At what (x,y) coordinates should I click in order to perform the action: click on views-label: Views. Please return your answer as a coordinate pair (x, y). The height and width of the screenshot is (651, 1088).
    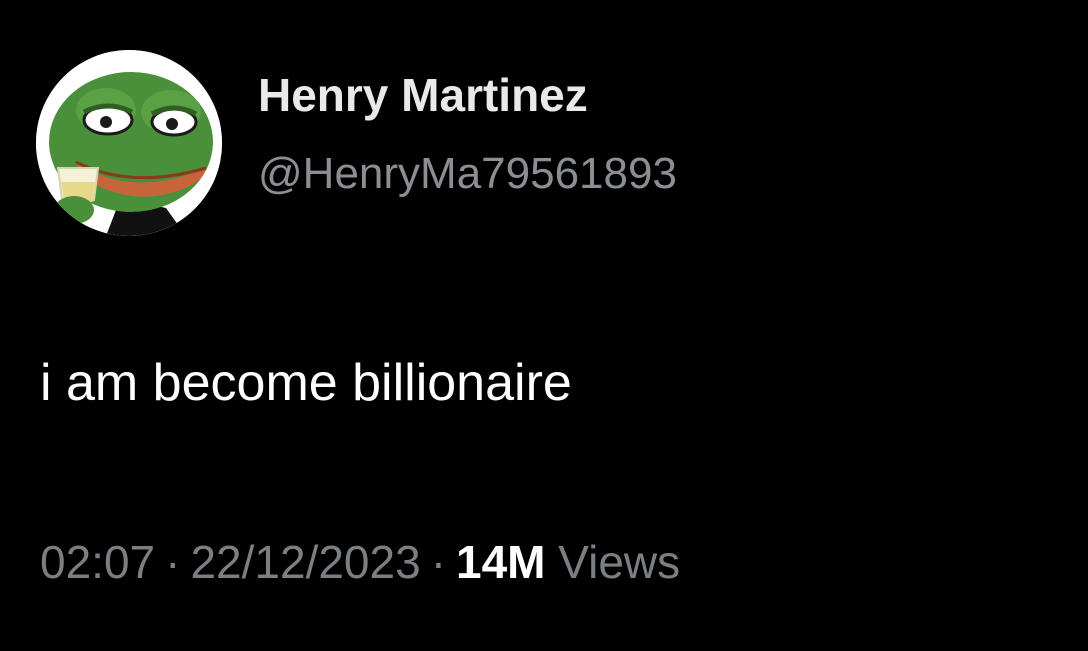
    Looking at the image, I should click on (619, 562).